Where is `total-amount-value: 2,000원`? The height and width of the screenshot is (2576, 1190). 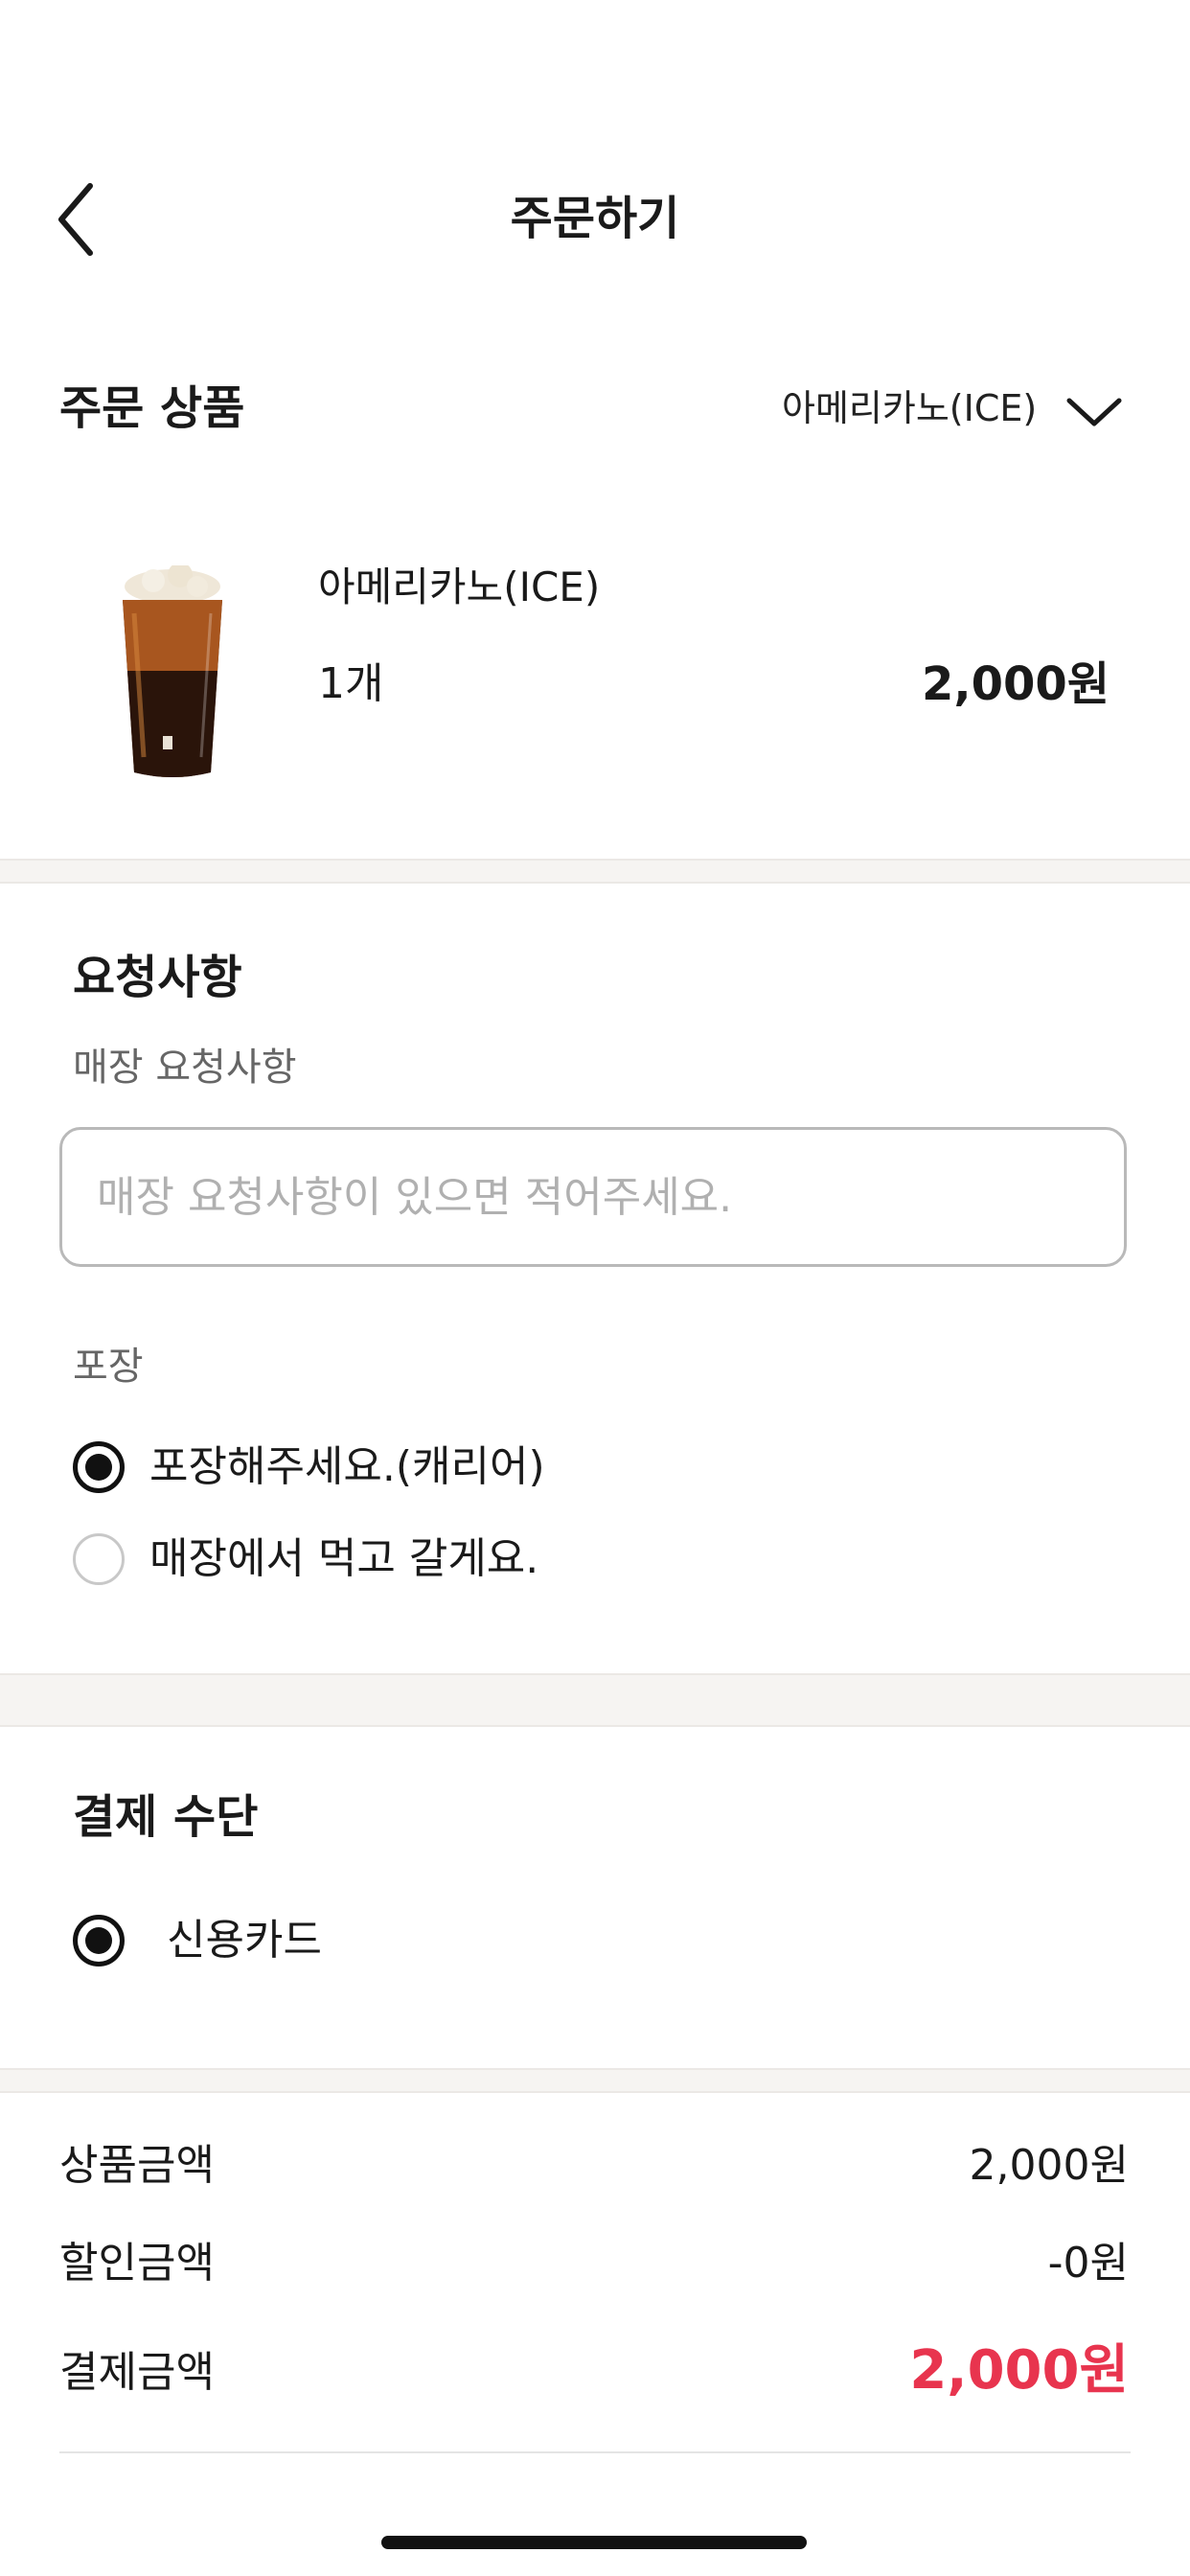 total-amount-value: 2,000원 is located at coordinates (1019, 2370).